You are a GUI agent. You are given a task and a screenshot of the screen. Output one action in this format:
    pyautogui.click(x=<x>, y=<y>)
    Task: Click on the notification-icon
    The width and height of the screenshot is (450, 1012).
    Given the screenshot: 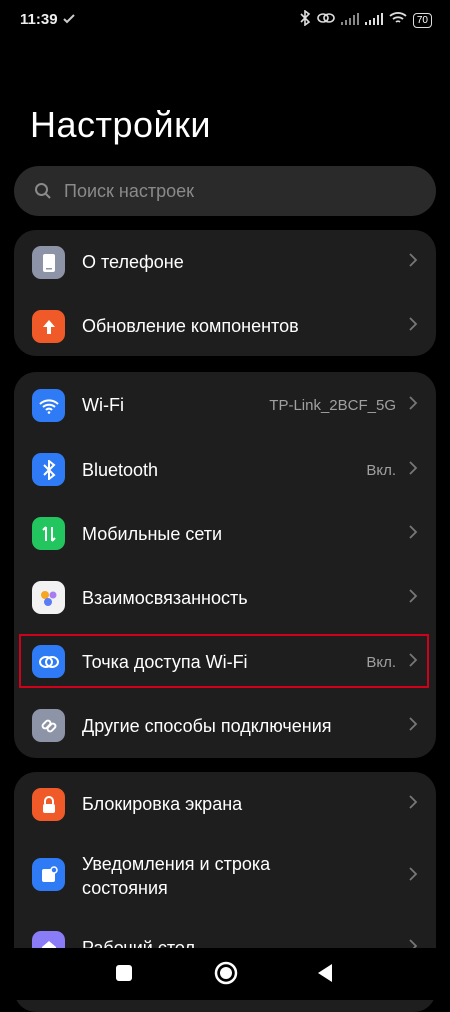 What is the action you would take?
    pyautogui.click(x=48, y=874)
    